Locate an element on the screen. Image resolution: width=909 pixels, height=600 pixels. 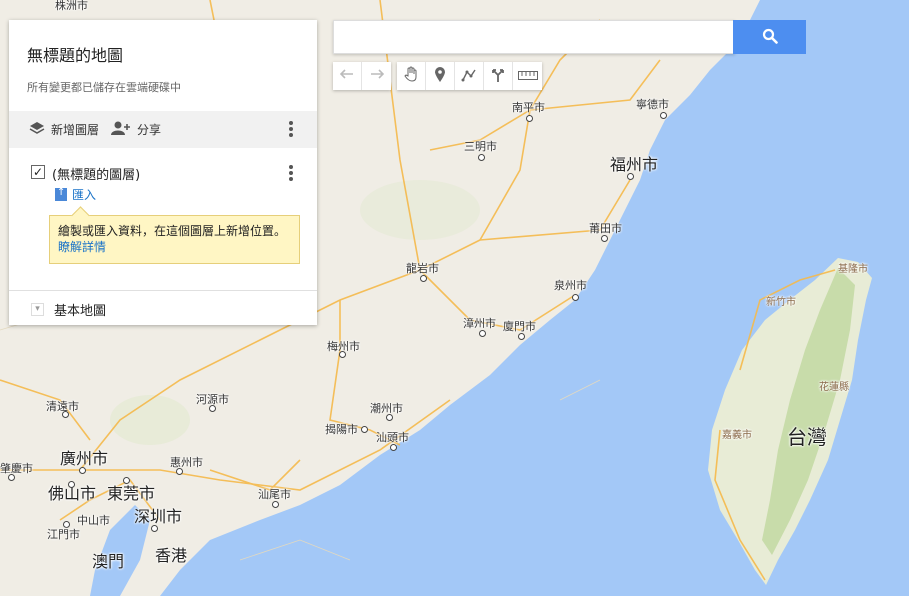
search-input is located at coordinates (534, 37).